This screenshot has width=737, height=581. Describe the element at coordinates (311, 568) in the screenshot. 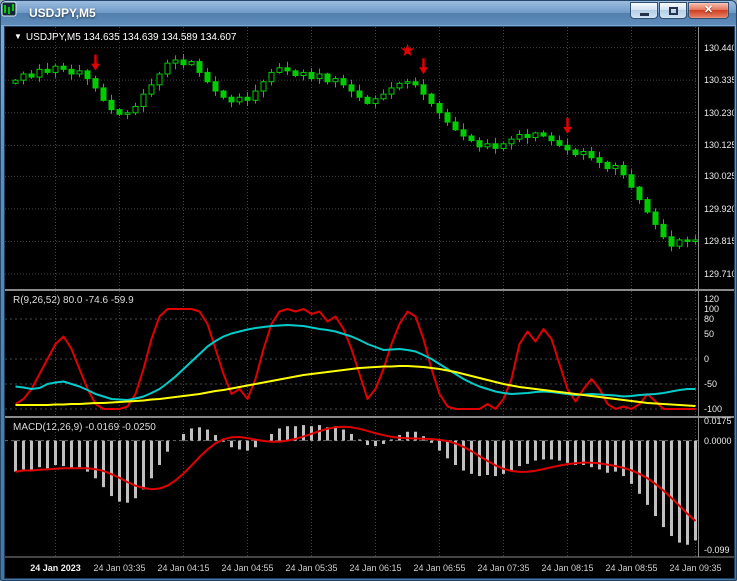

I see `time-label: 24 Jan 05:35` at that location.